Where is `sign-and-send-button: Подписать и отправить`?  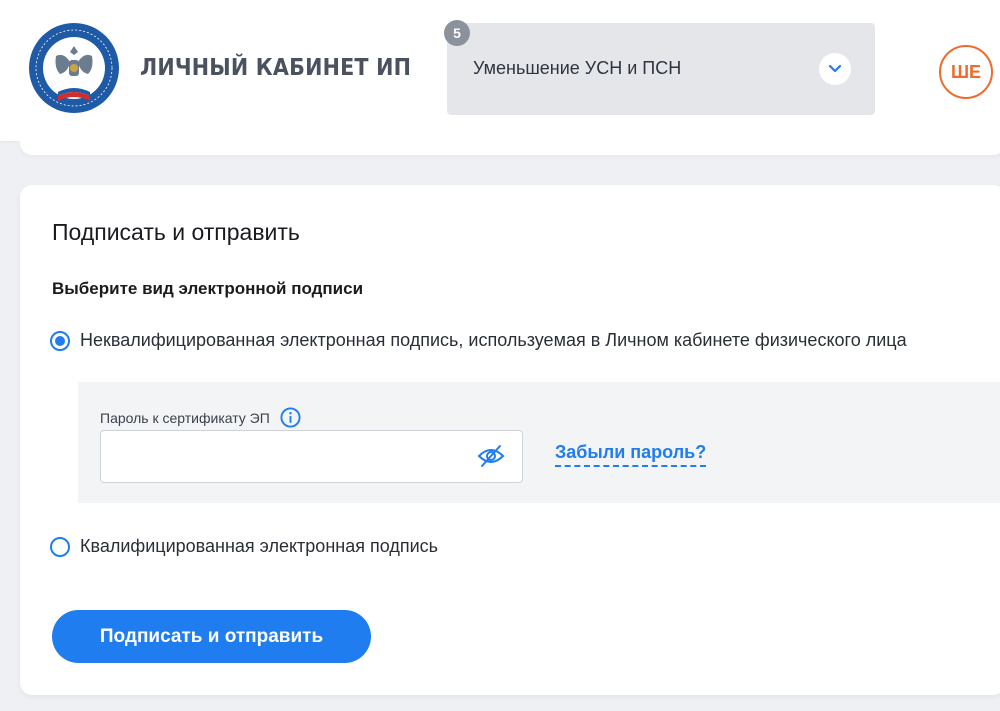 sign-and-send-button: Подписать и отправить is located at coordinates (211, 636).